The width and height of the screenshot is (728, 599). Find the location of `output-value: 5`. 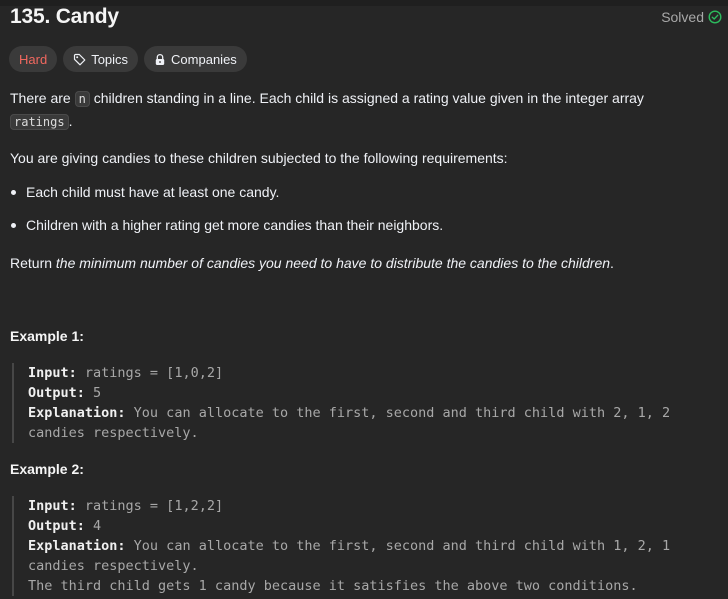

output-value: 5 is located at coordinates (93, 393).